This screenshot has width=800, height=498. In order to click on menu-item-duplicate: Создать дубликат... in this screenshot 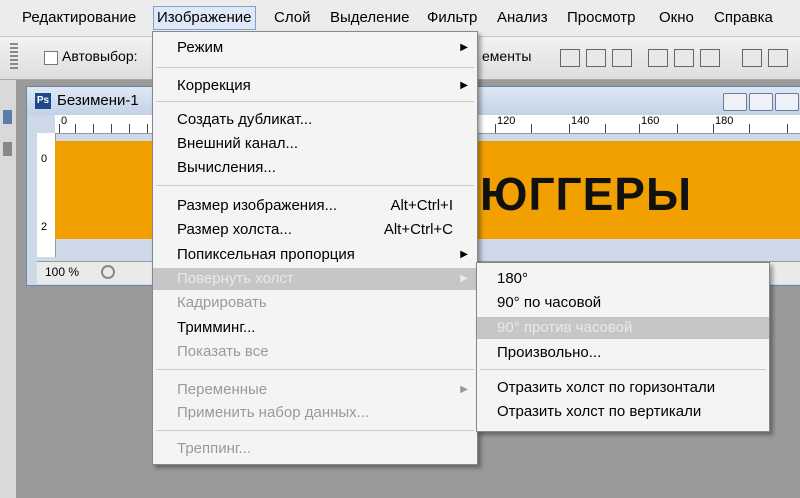, I will do `click(315, 120)`.